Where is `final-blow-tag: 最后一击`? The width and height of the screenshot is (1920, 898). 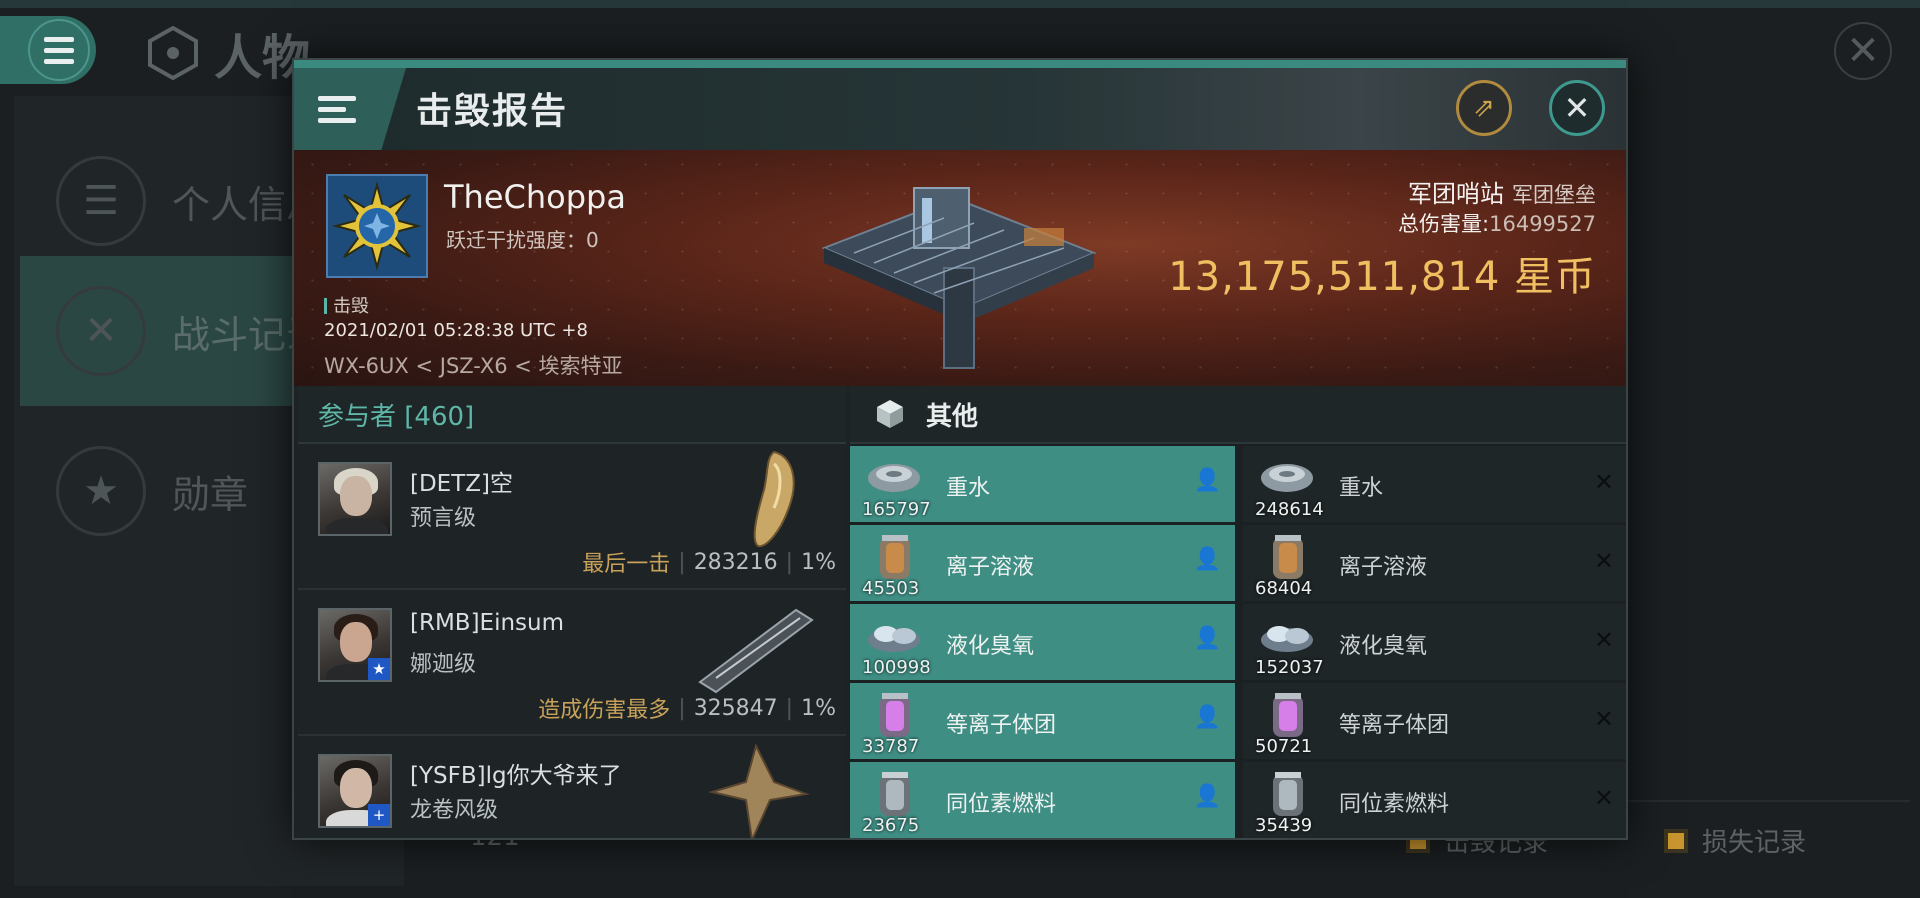
final-blow-tag: 最后一击 is located at coordinates (626, 564).